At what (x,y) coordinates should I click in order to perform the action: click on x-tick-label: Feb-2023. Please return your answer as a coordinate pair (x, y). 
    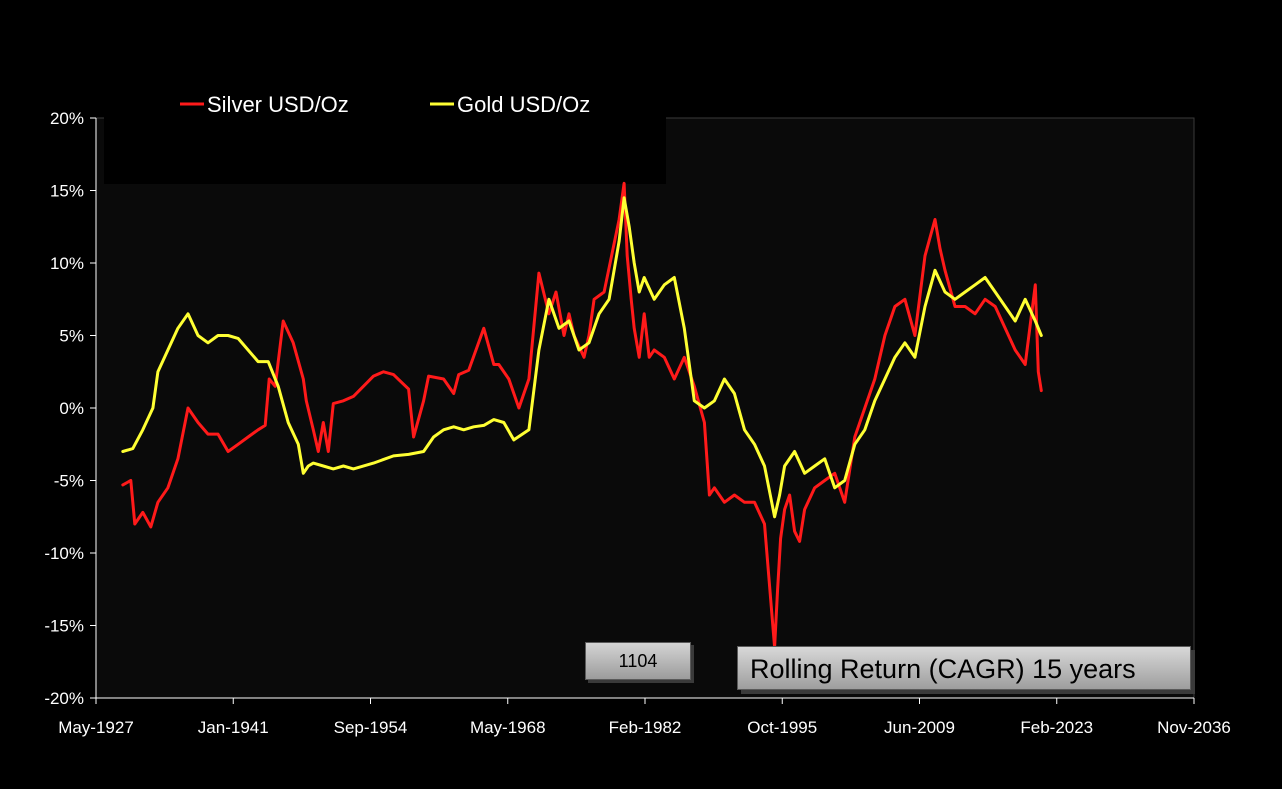
    Looking at the image, I should click on (1056, 727).